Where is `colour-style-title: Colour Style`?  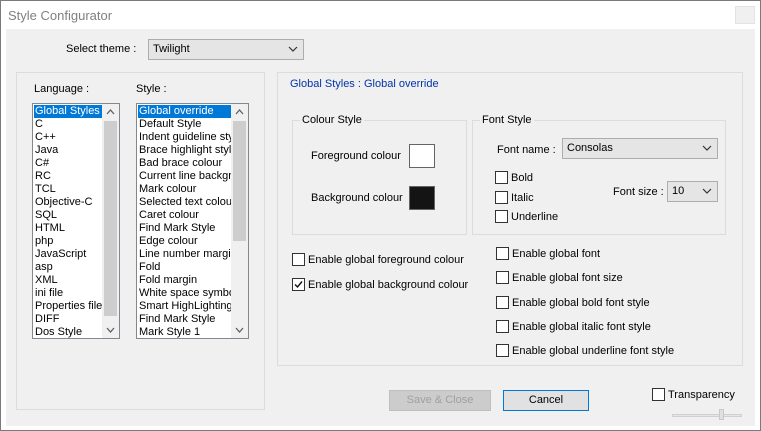
colour-style-title: Colour Style is located at coordinates (332, 120).